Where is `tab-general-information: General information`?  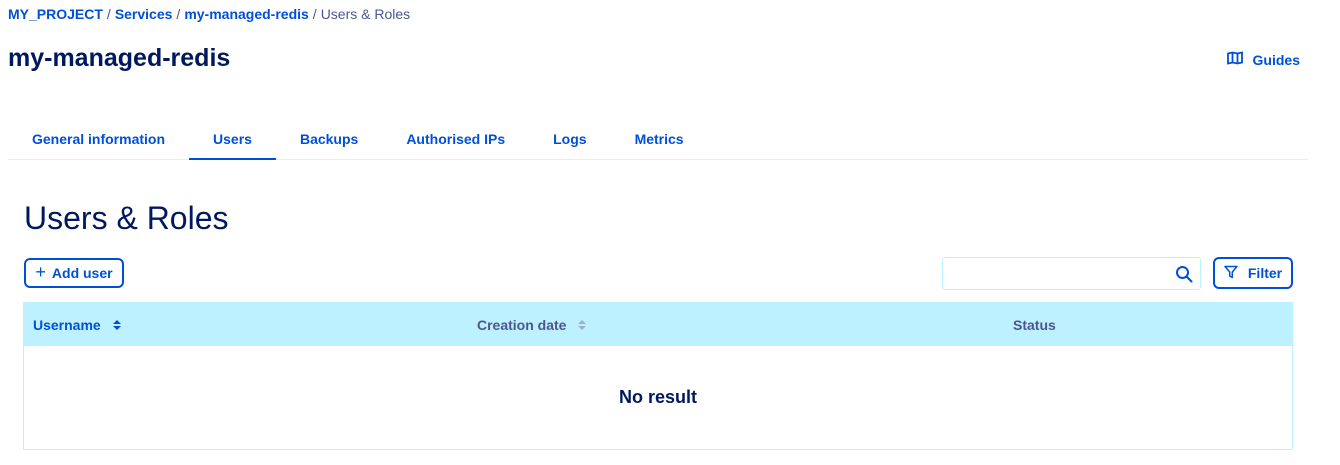 tab-general-information: General information is located at coordinates (98, 138).